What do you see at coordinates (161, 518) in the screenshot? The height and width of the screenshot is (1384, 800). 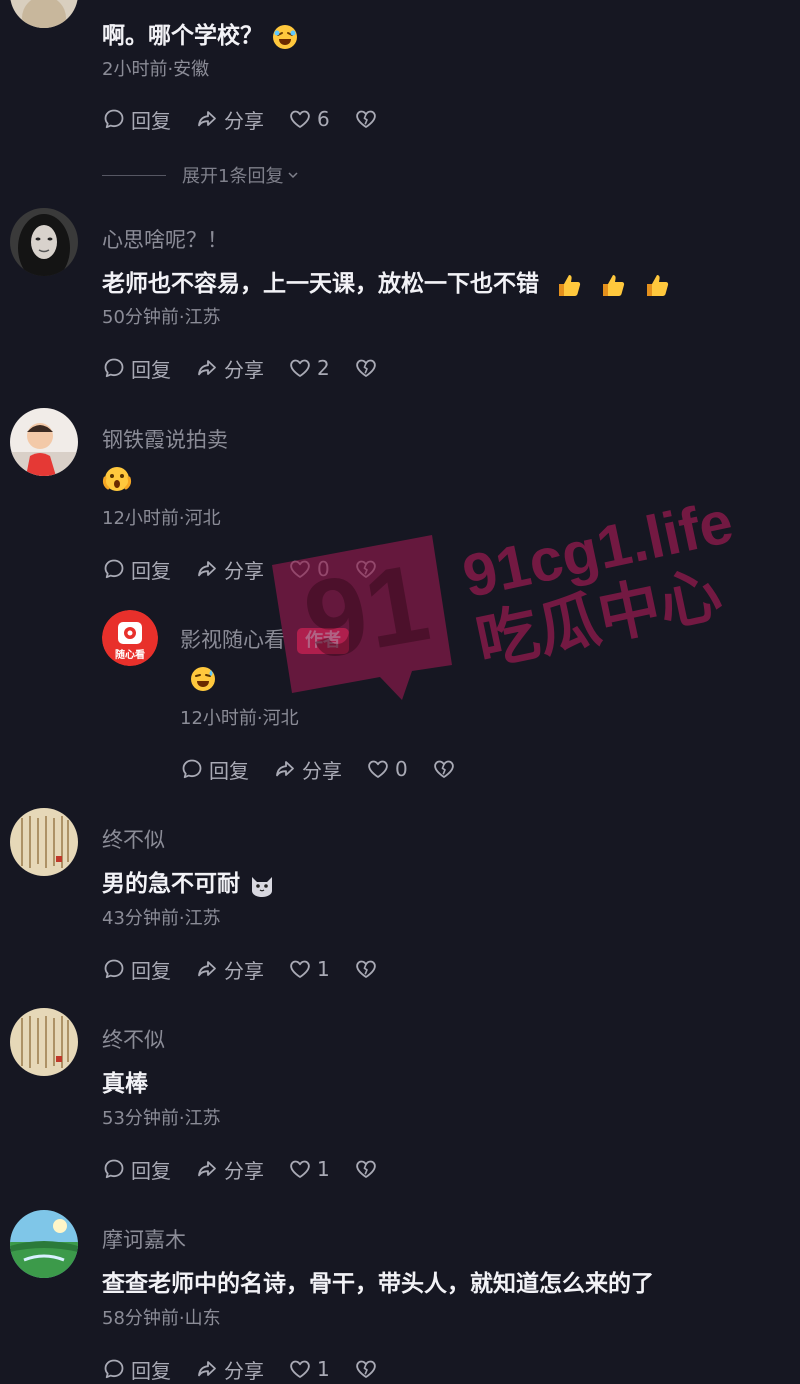 I see `comment-meta: 12小时前·河北` at bounding box center [161, 518].